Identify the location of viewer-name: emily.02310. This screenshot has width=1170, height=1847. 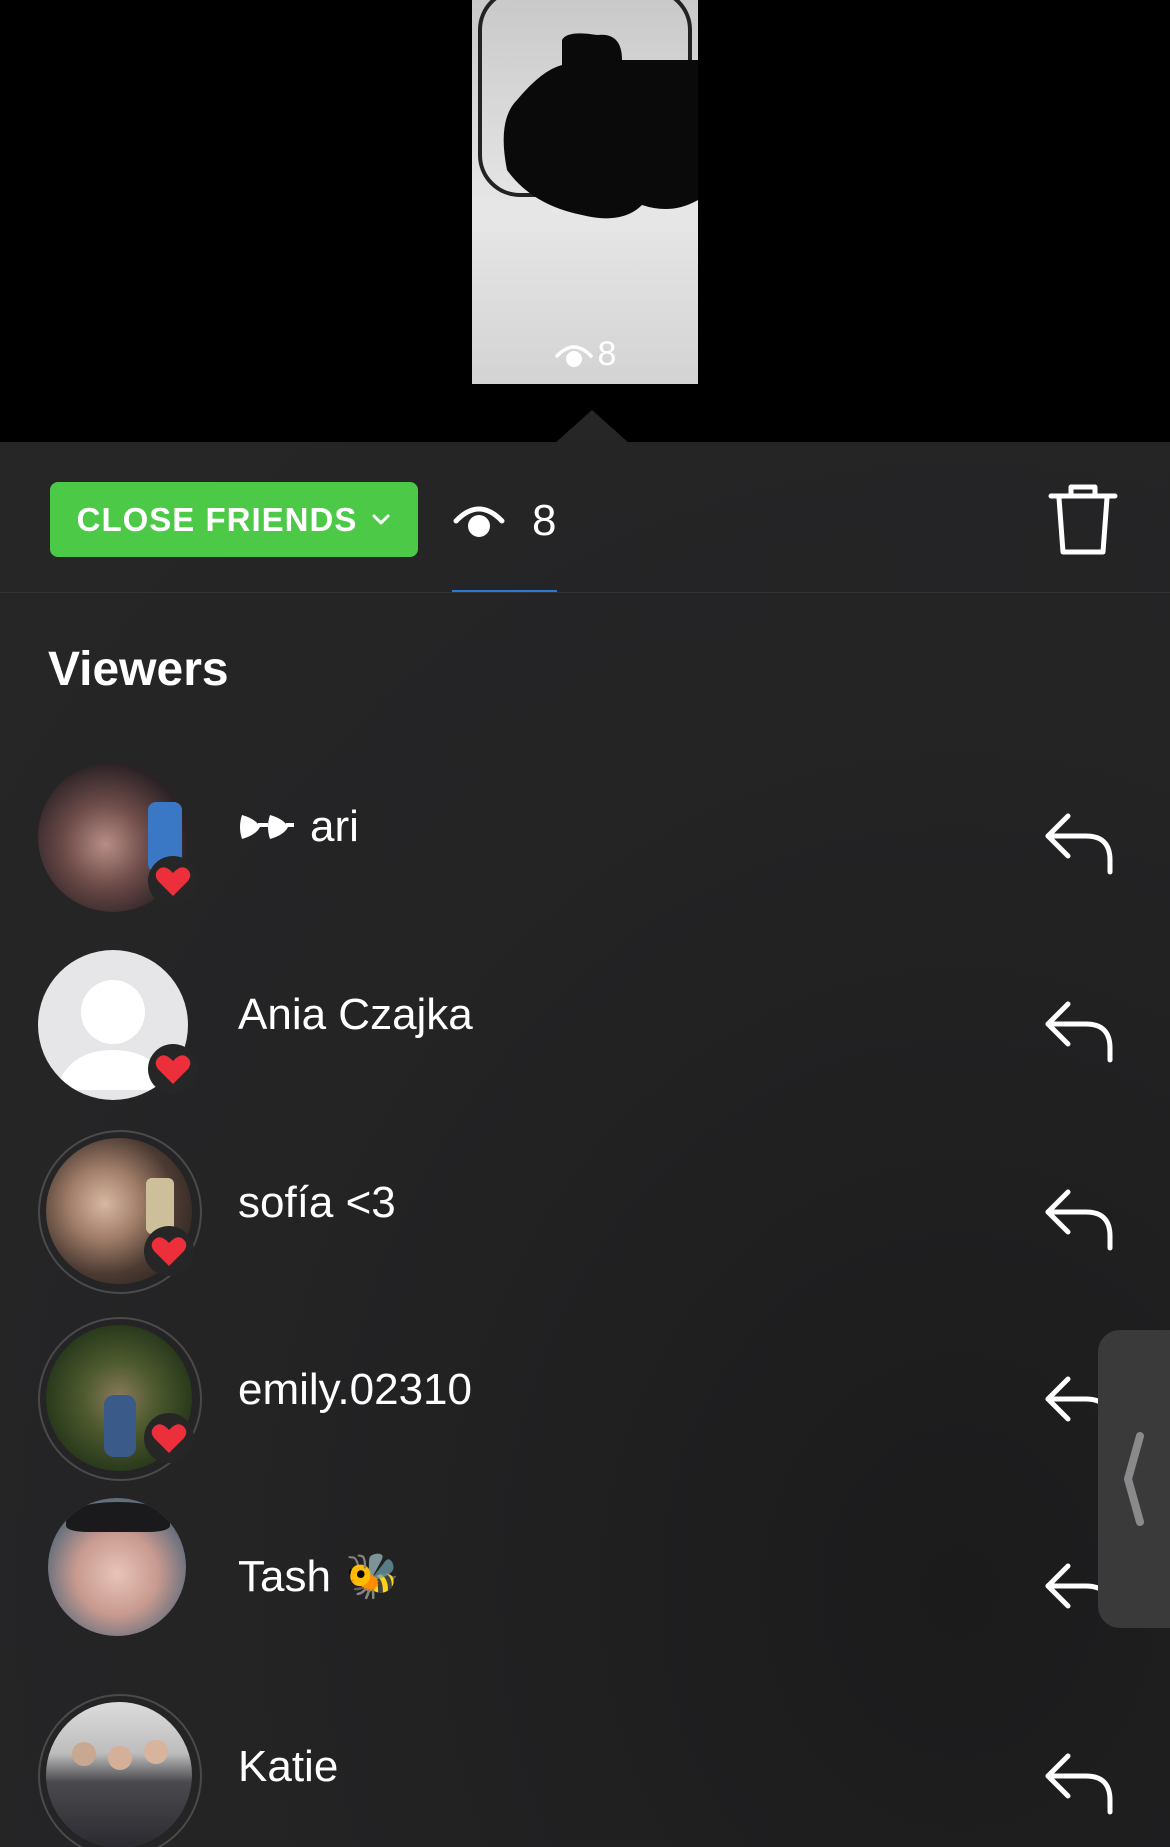
(355, 1390).